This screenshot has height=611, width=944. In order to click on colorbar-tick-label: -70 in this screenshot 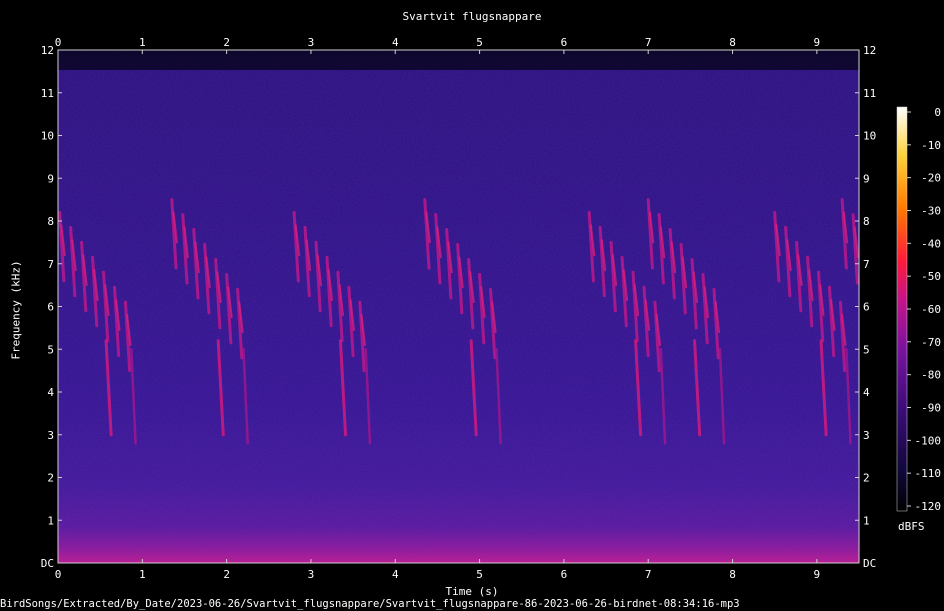, I will do `click(931, 342)`.